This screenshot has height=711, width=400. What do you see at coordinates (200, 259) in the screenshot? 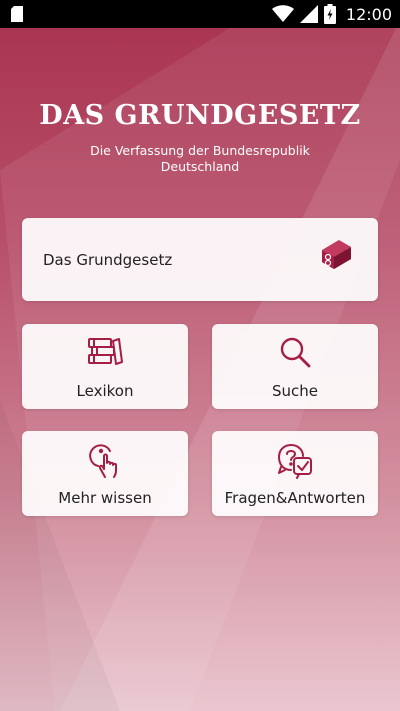
I see `grundgesetz-button: Das Grundgesetz` at bounding box center [200, 259].